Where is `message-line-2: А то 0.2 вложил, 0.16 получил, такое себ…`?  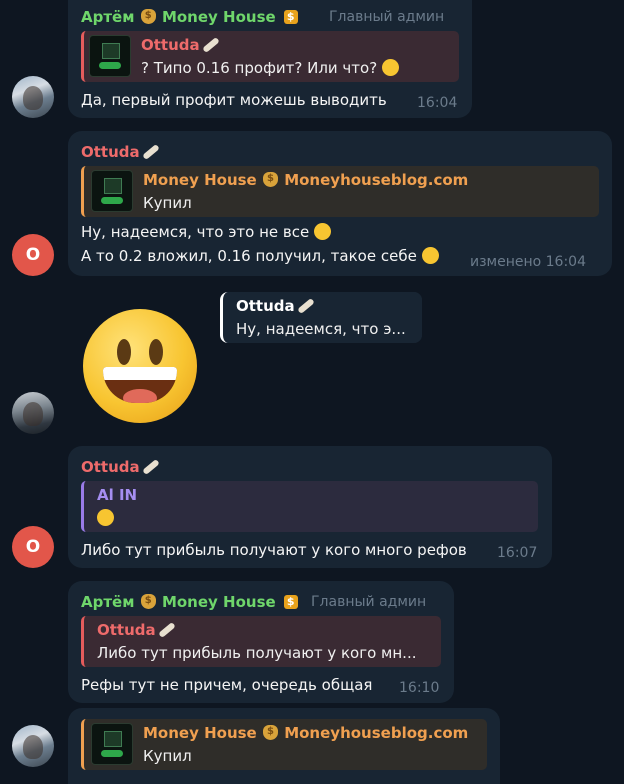 message-line-2: А то 0.2 вложил, 0.16 получил, такое себ… is located at coordinates (249, 256).